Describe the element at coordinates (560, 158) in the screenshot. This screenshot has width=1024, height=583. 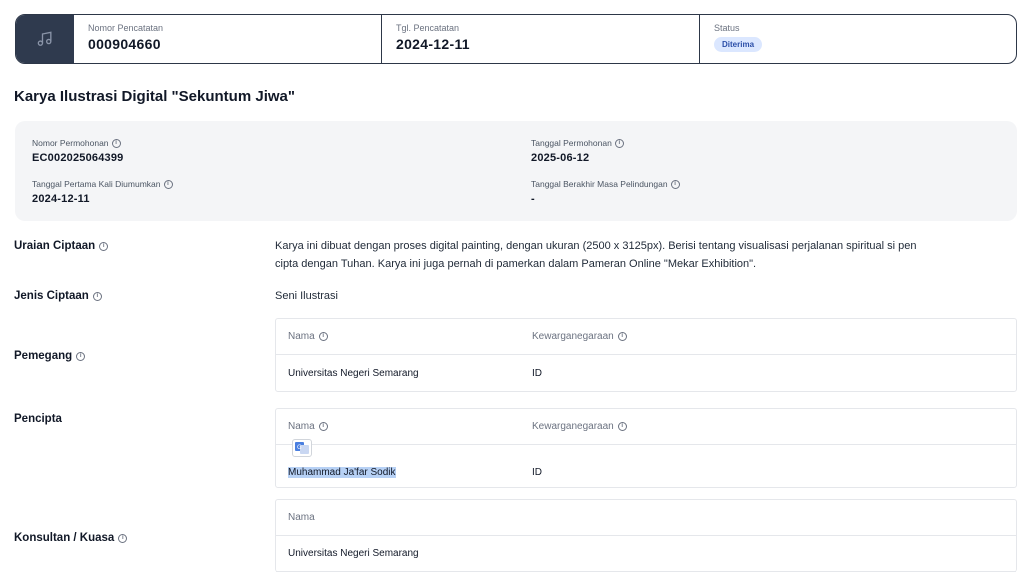
I see `tanggal-permohonan-value: 2025-06-12` at that location.